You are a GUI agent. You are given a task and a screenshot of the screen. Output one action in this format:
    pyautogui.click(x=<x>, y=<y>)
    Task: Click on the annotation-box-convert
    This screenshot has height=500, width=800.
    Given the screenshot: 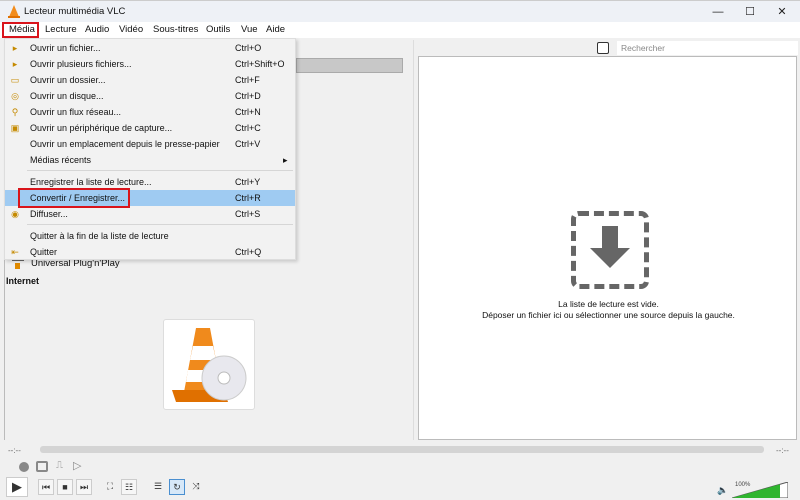 What is the action you would take?
    pyautogui.click(x=74, y=198)
    